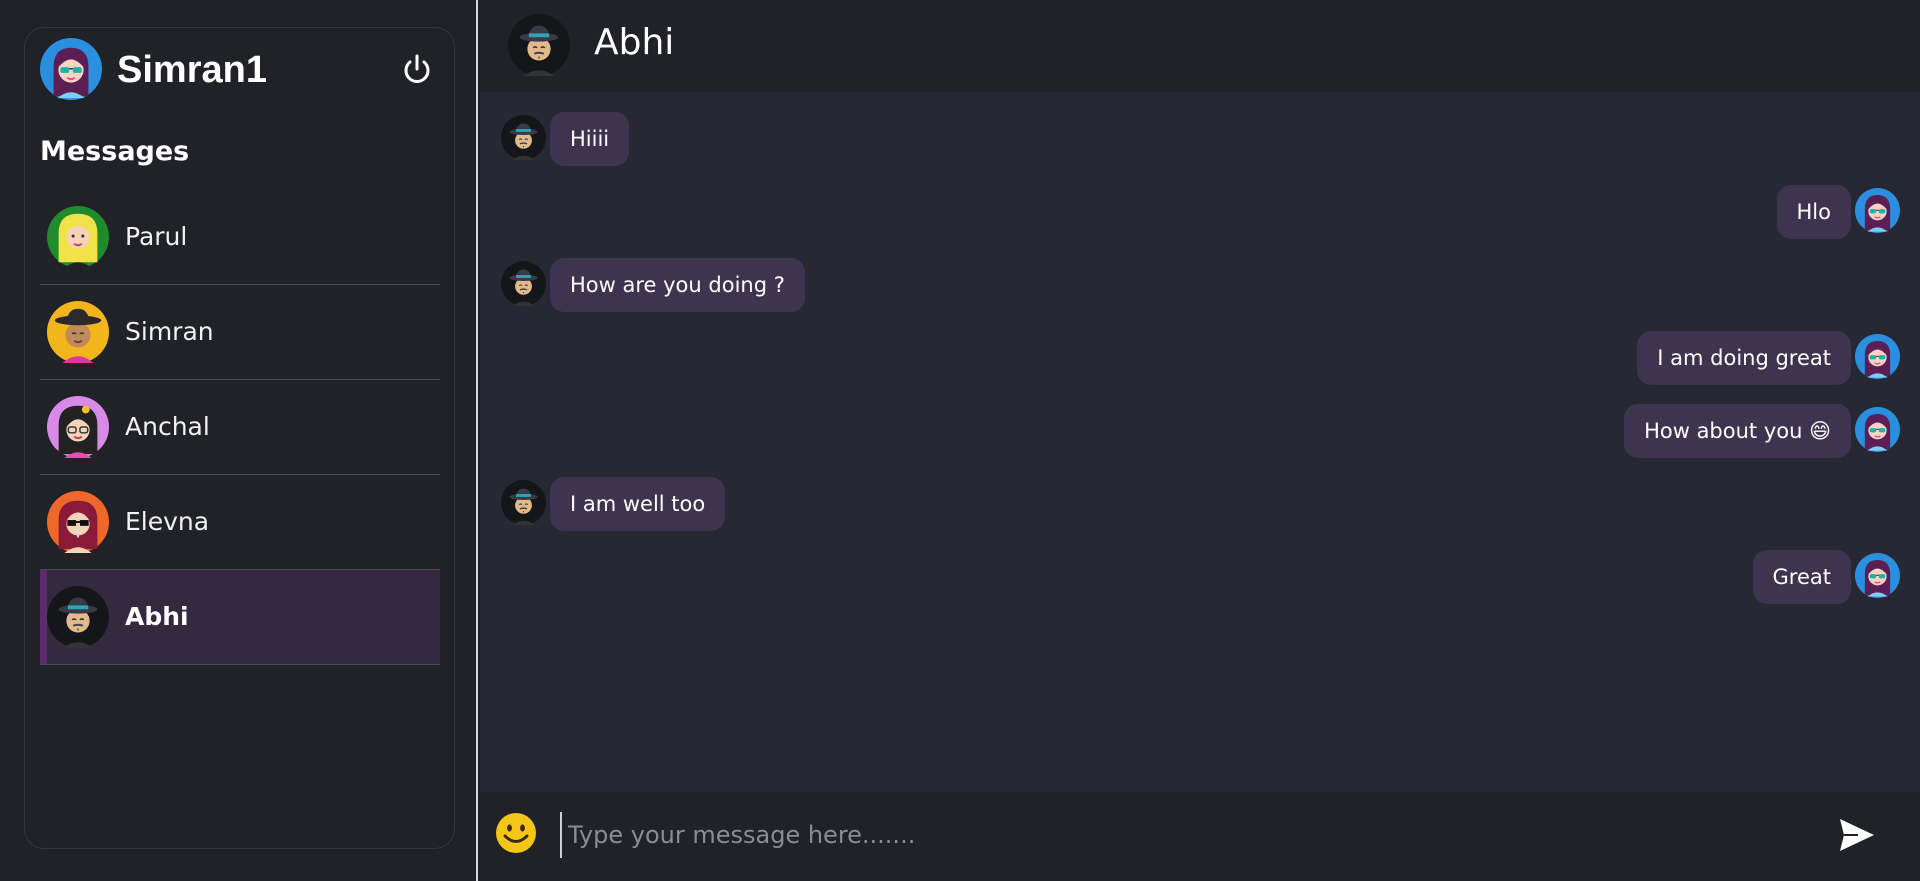  I want to click on message-bubble: Hiiii, so click(590, 139).